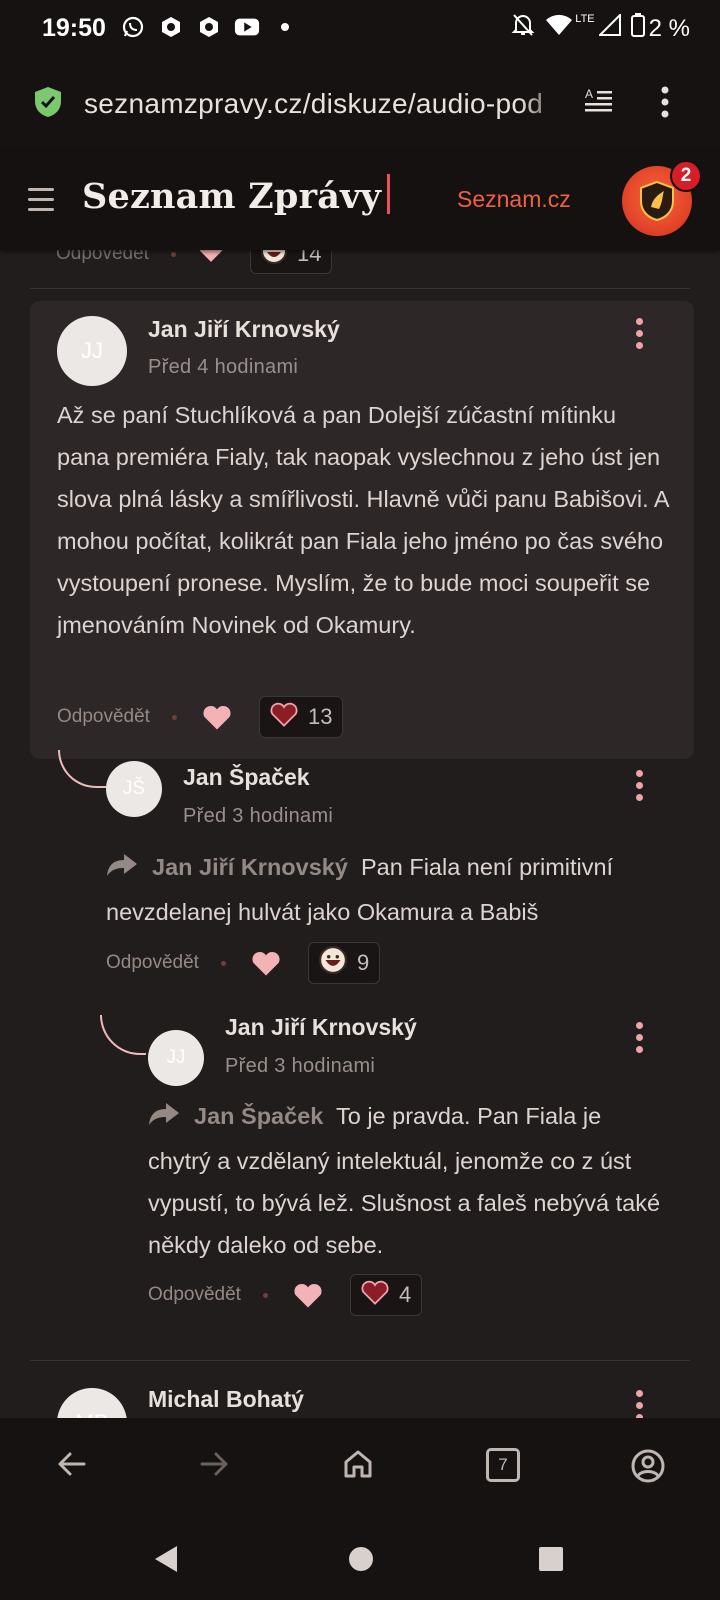  I want to click on avatar: JŠ, so click(134, 789).